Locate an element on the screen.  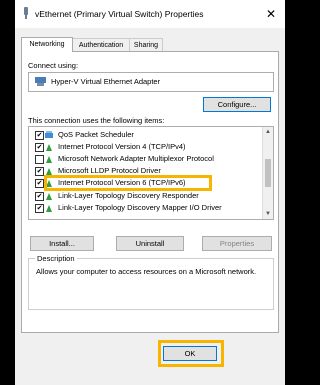
tab-networking: Networking is located at coordinates (47, 44).